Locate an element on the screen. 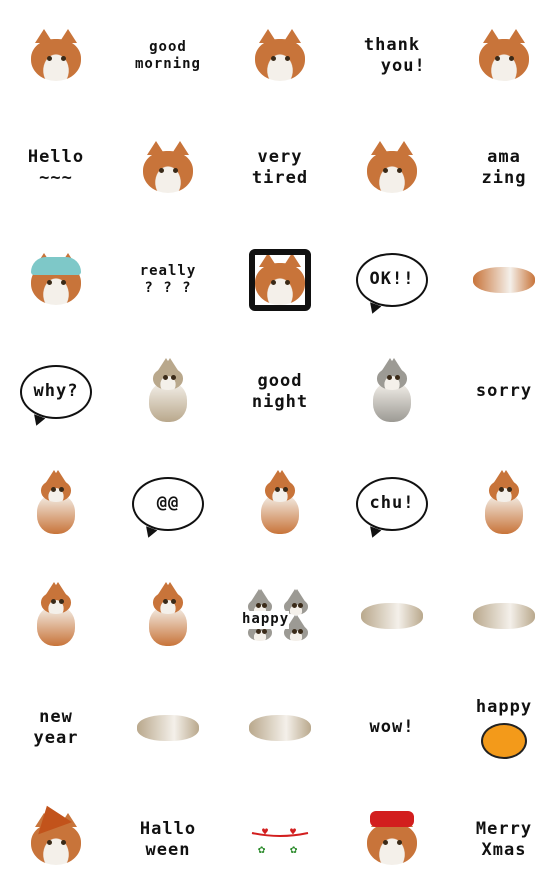 The height and width of the screenshot is (896, 560). speech-bubble: why? is located at coordinates (56, 392).